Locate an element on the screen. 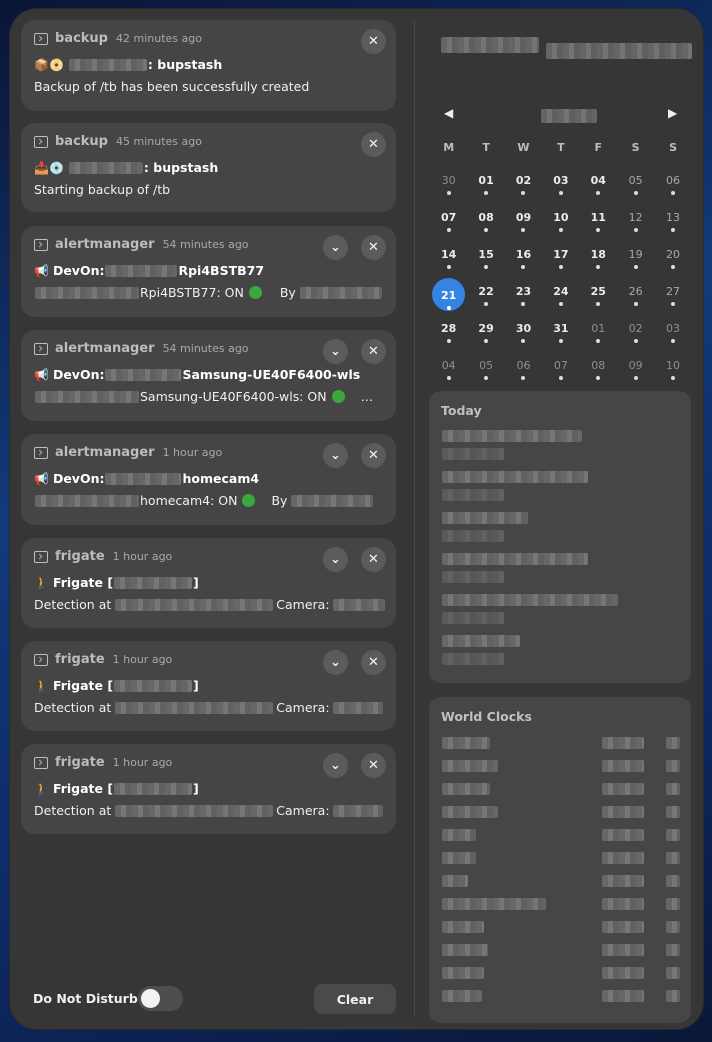 The image size is (712, 1042). redacted-city is located at coordinates (465, 950).